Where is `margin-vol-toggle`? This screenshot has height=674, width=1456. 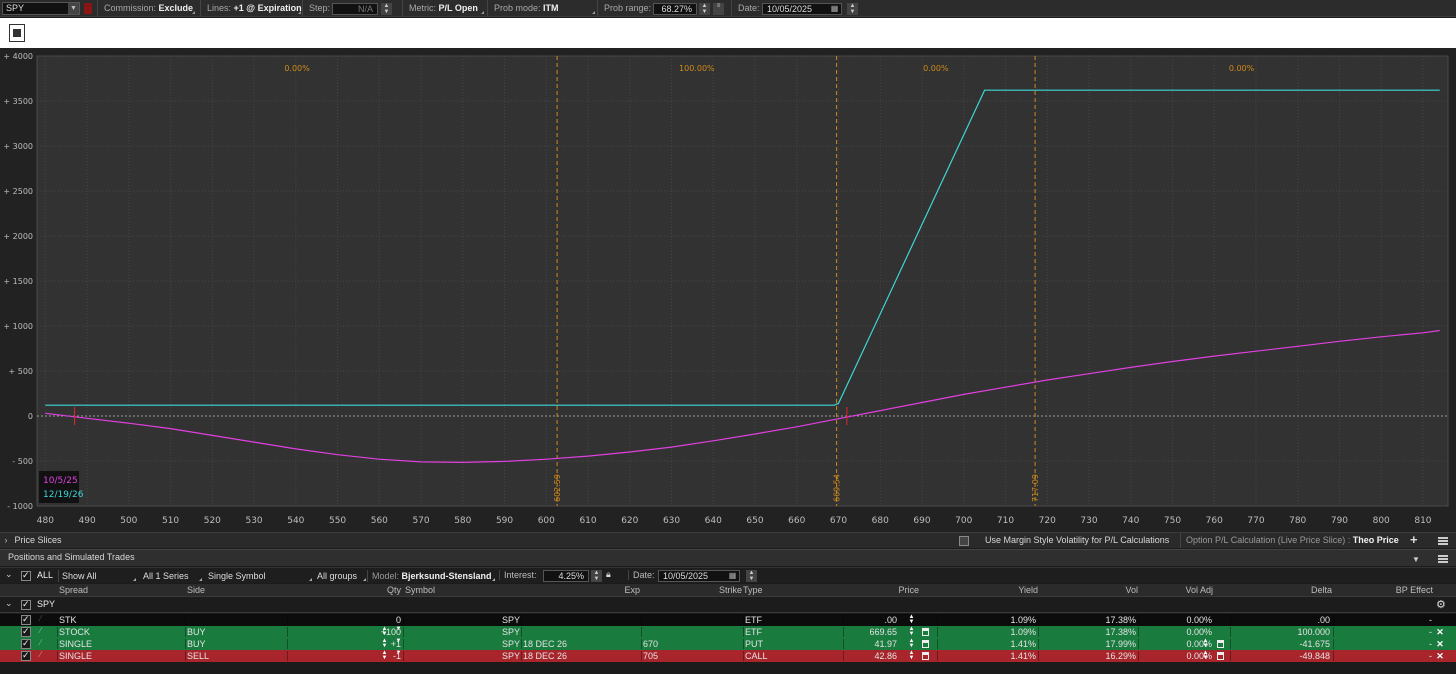 margin-vol-toggle is located at coordinates (964, 540).